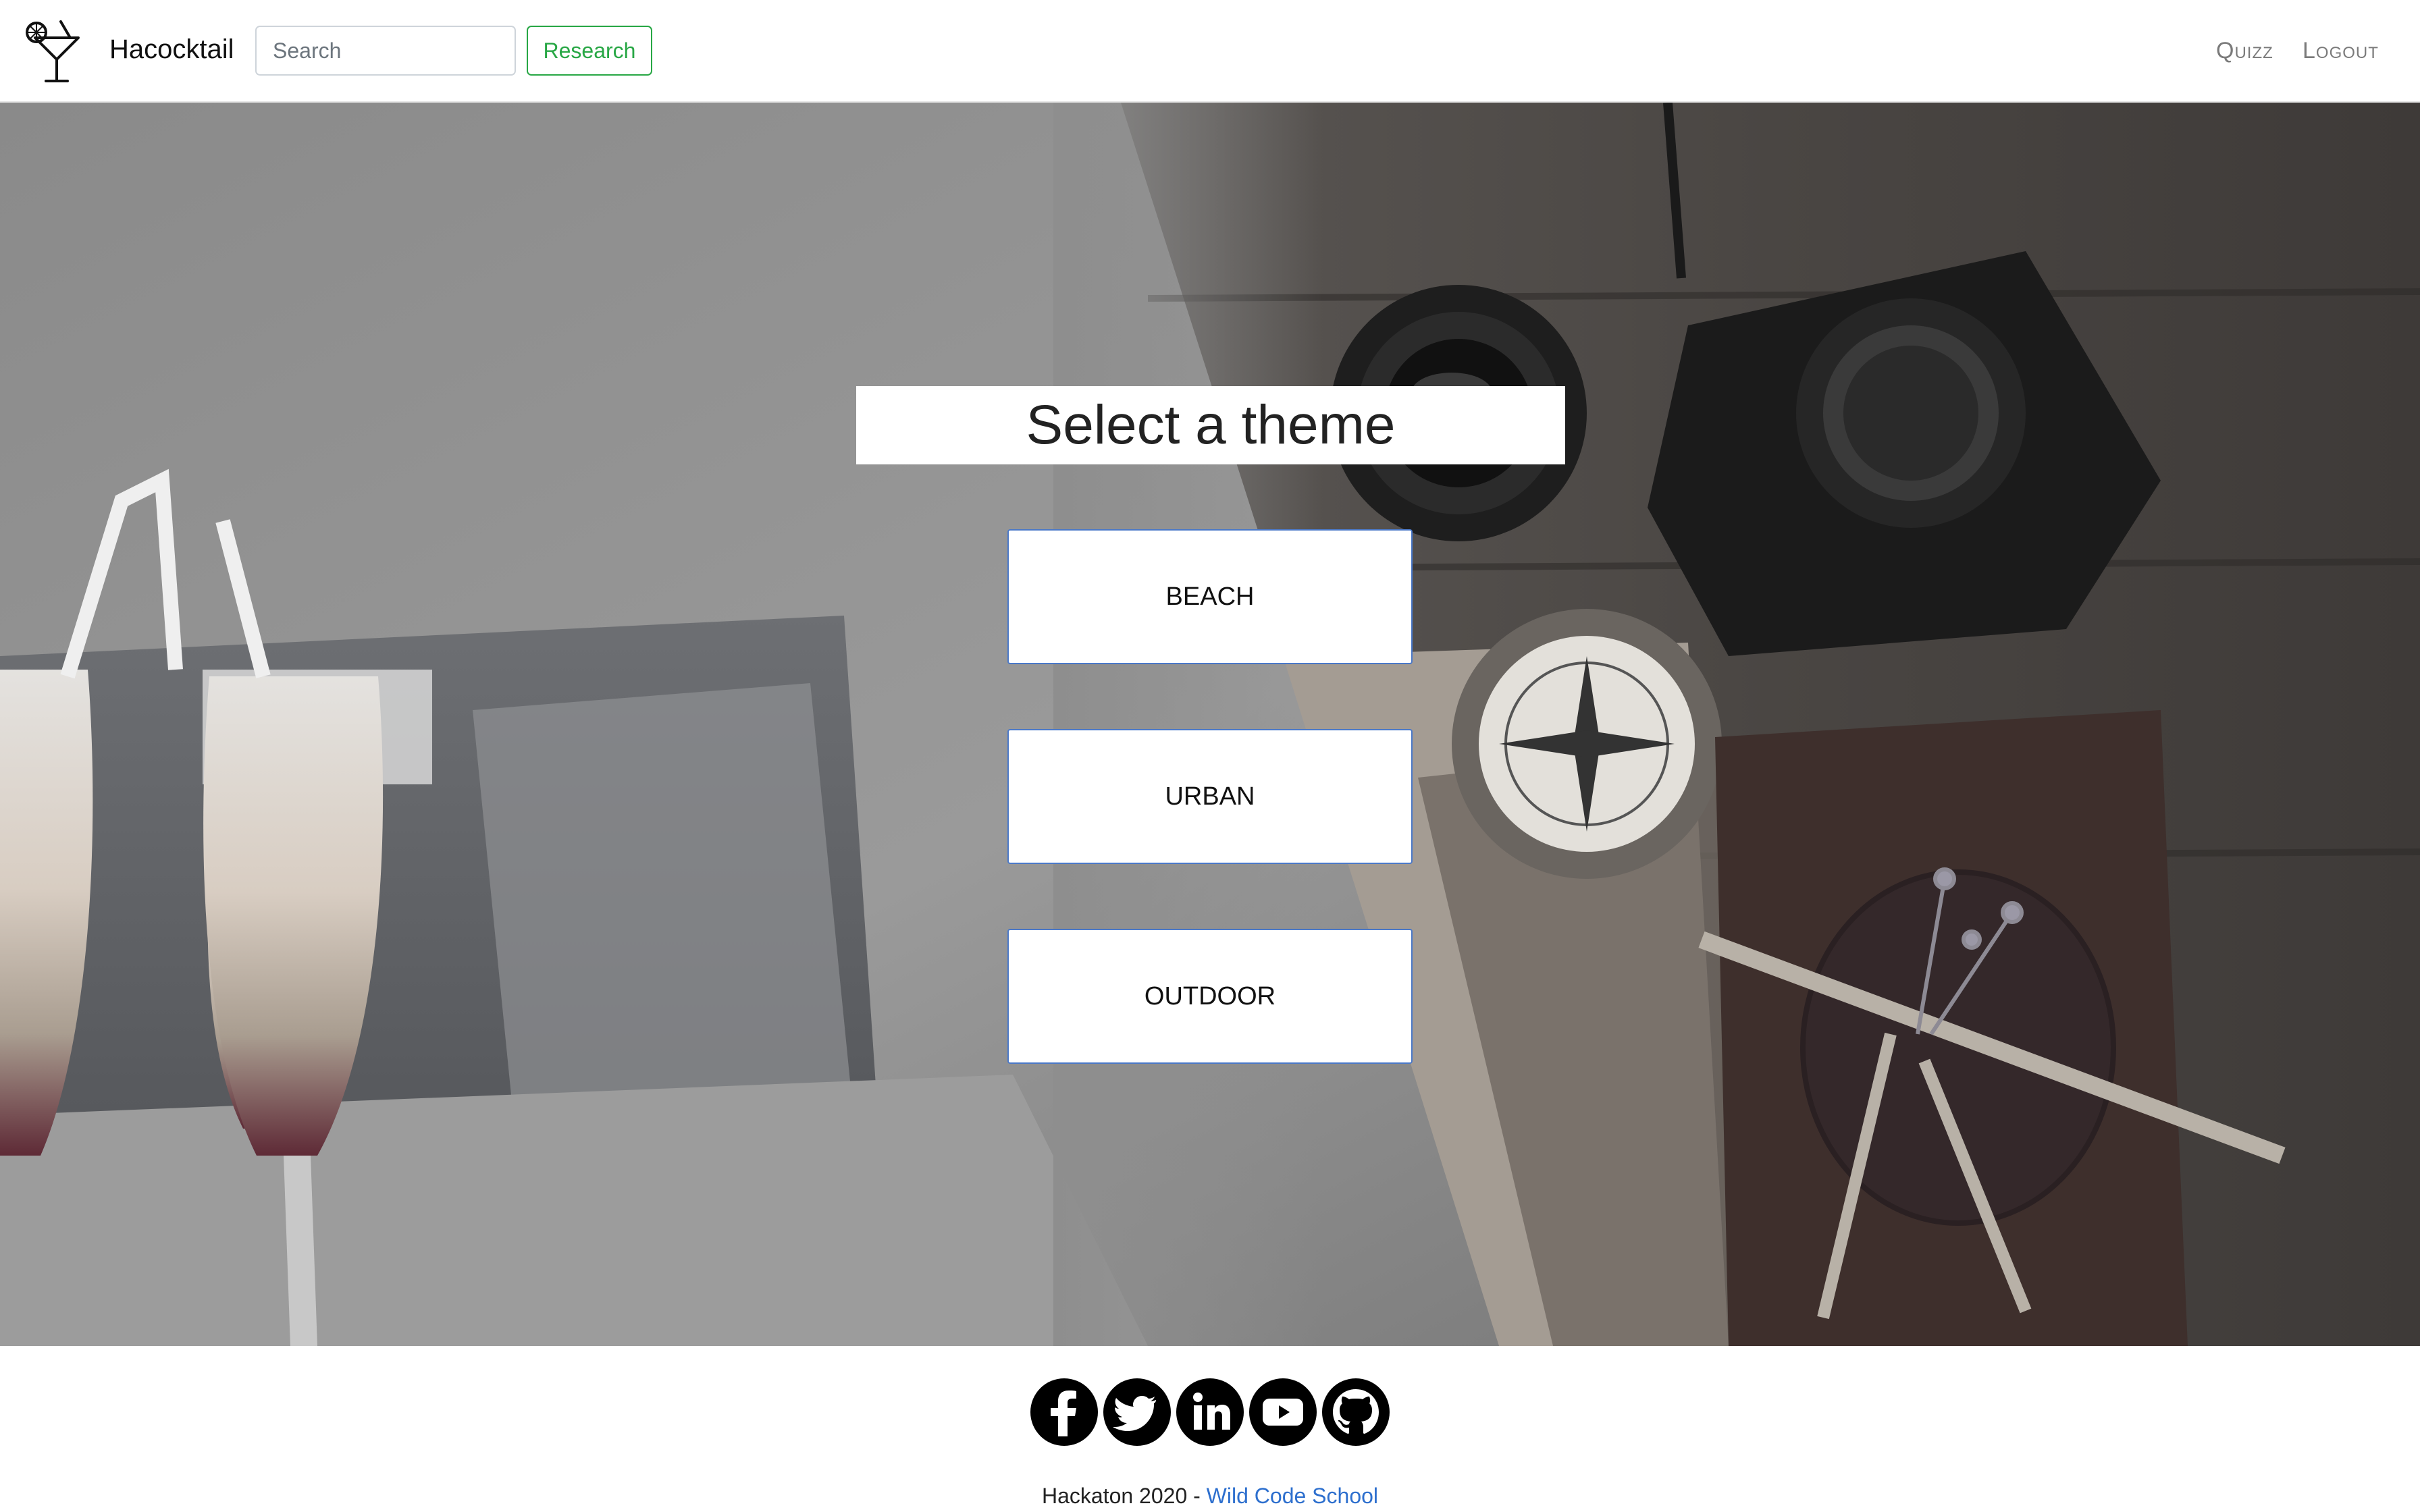 The width and height of the screenshot is (2420, 1512). Describe the element at coordinates (171, 49) in the screenshot. I see `brand-name: Hacocktail` at that location.